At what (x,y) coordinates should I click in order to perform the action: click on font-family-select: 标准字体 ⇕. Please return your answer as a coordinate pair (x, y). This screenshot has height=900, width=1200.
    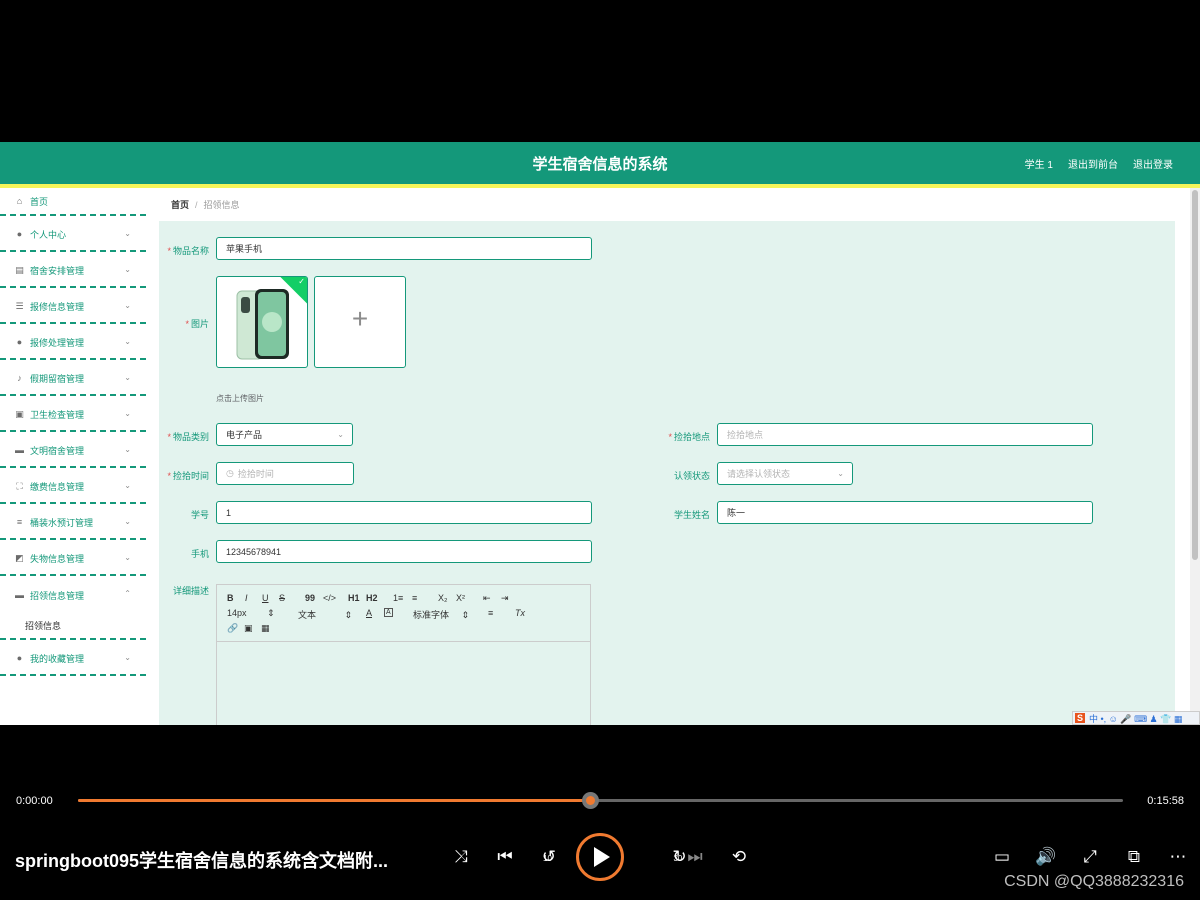
    Looking at the image, I should click on (441, 614).